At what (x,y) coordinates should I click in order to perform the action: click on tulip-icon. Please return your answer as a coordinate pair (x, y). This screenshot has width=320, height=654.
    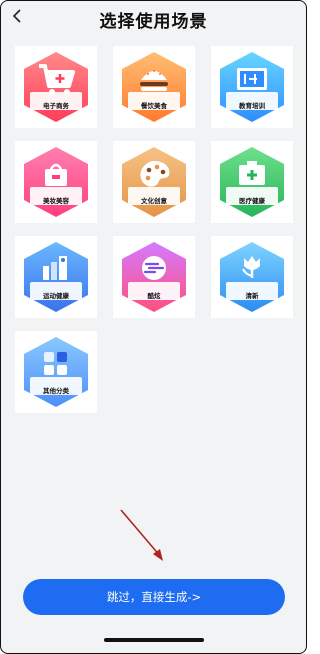
    Looking at the image, I should click on (251, 267).